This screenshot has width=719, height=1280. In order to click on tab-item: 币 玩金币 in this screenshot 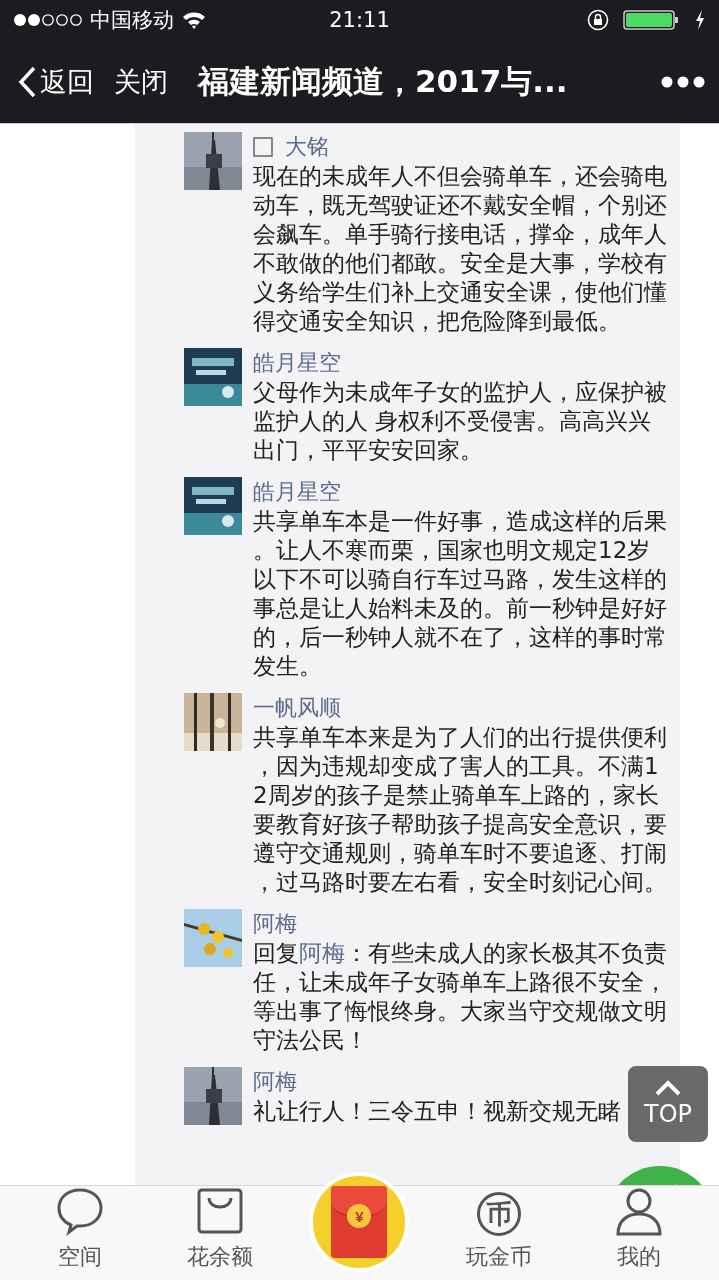, I will do `click(499, 1233)`.